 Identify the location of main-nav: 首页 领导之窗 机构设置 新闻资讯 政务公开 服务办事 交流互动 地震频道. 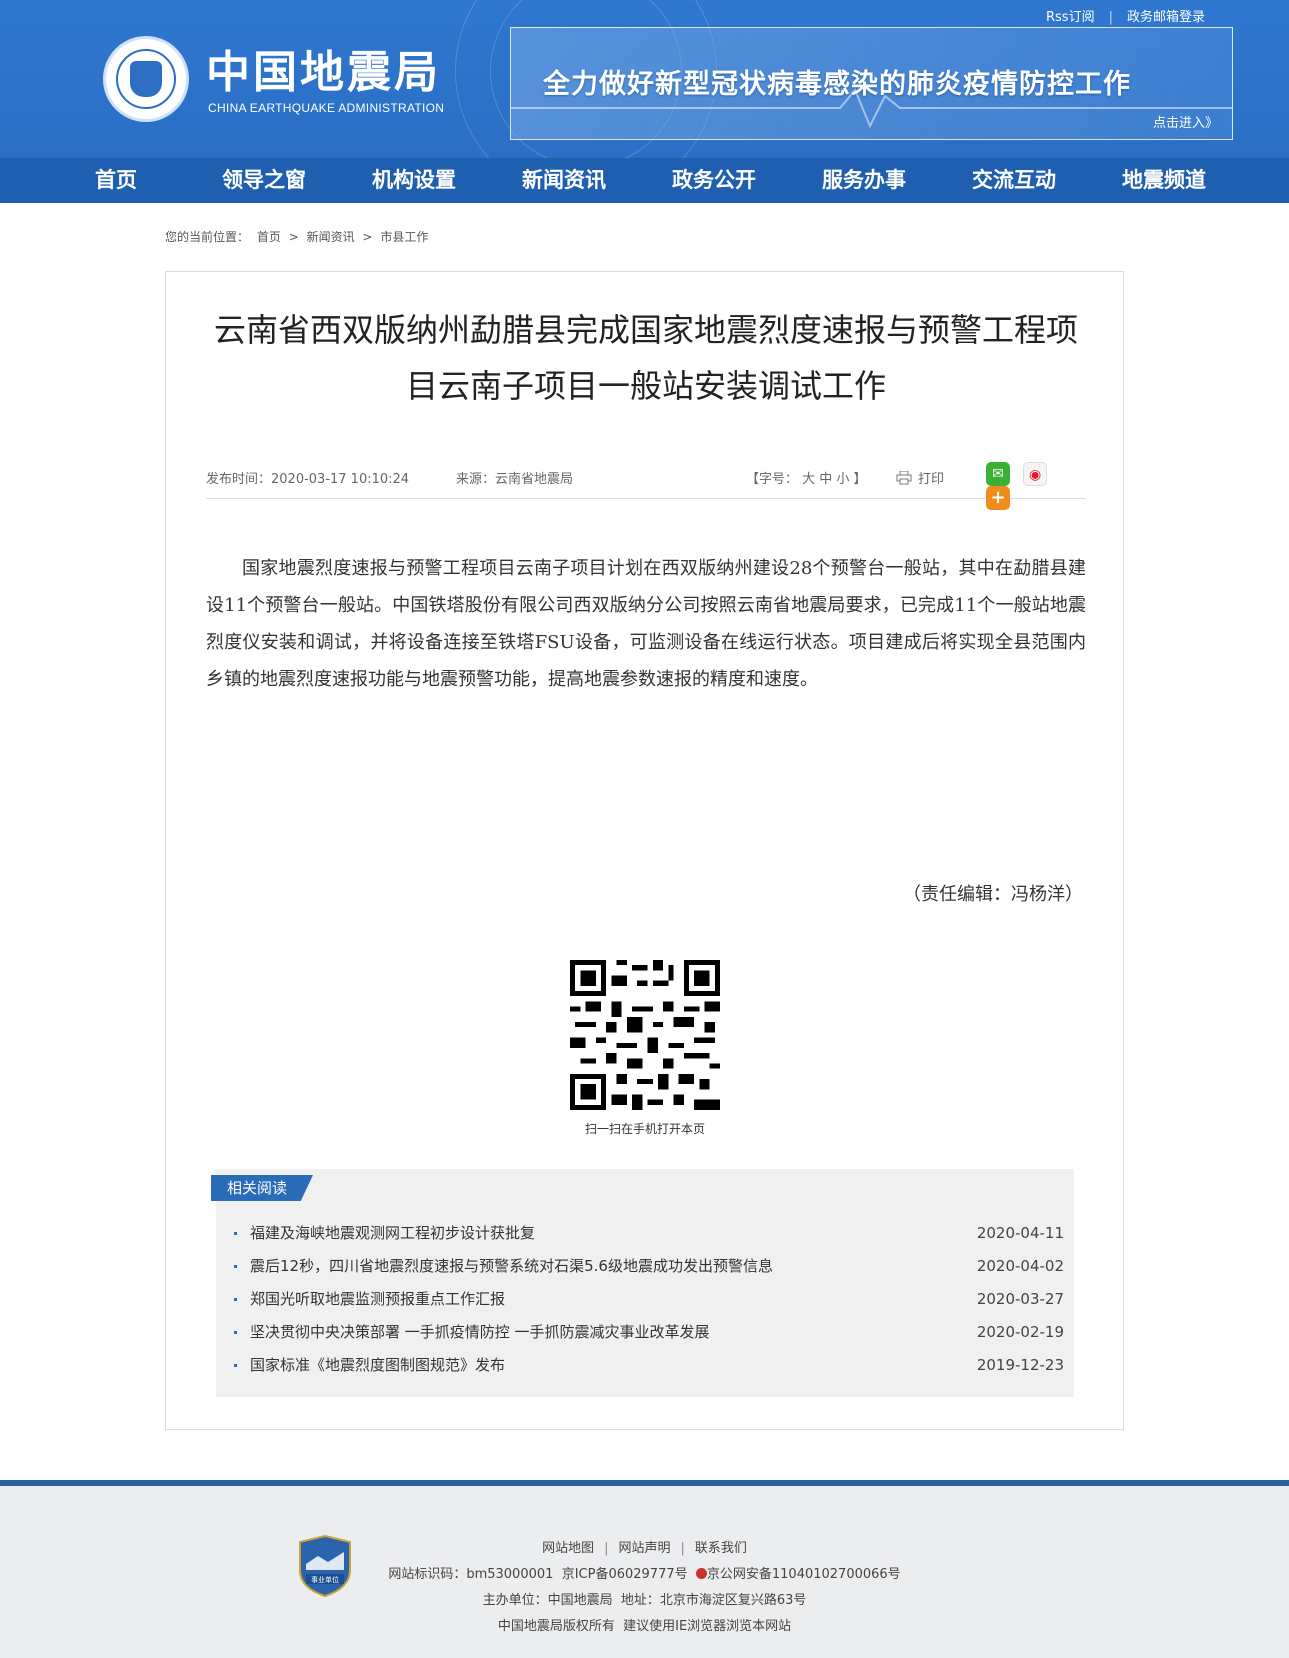
(644, 180).